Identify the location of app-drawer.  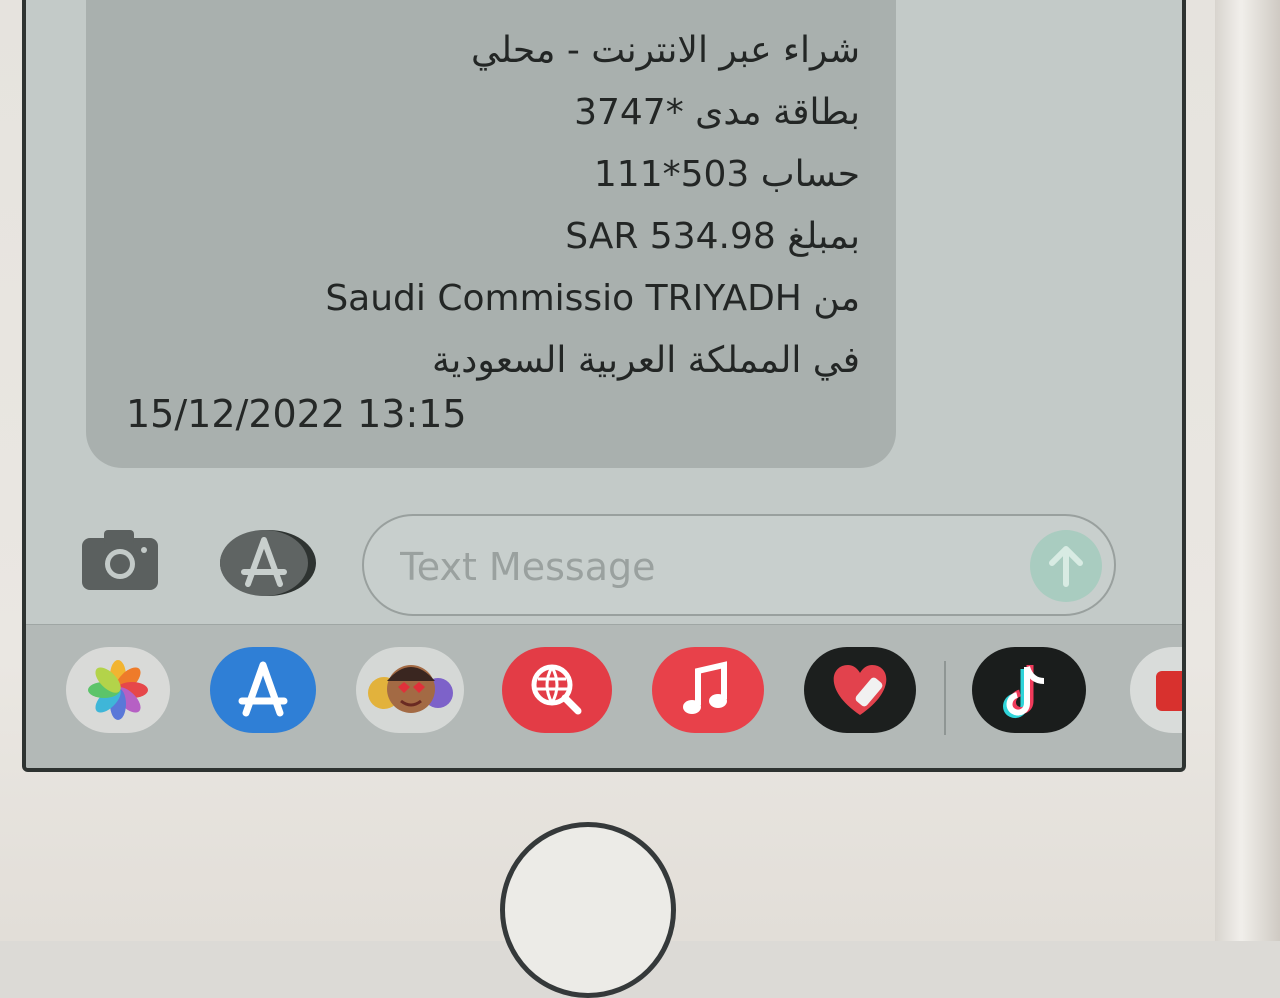
(604, 696).